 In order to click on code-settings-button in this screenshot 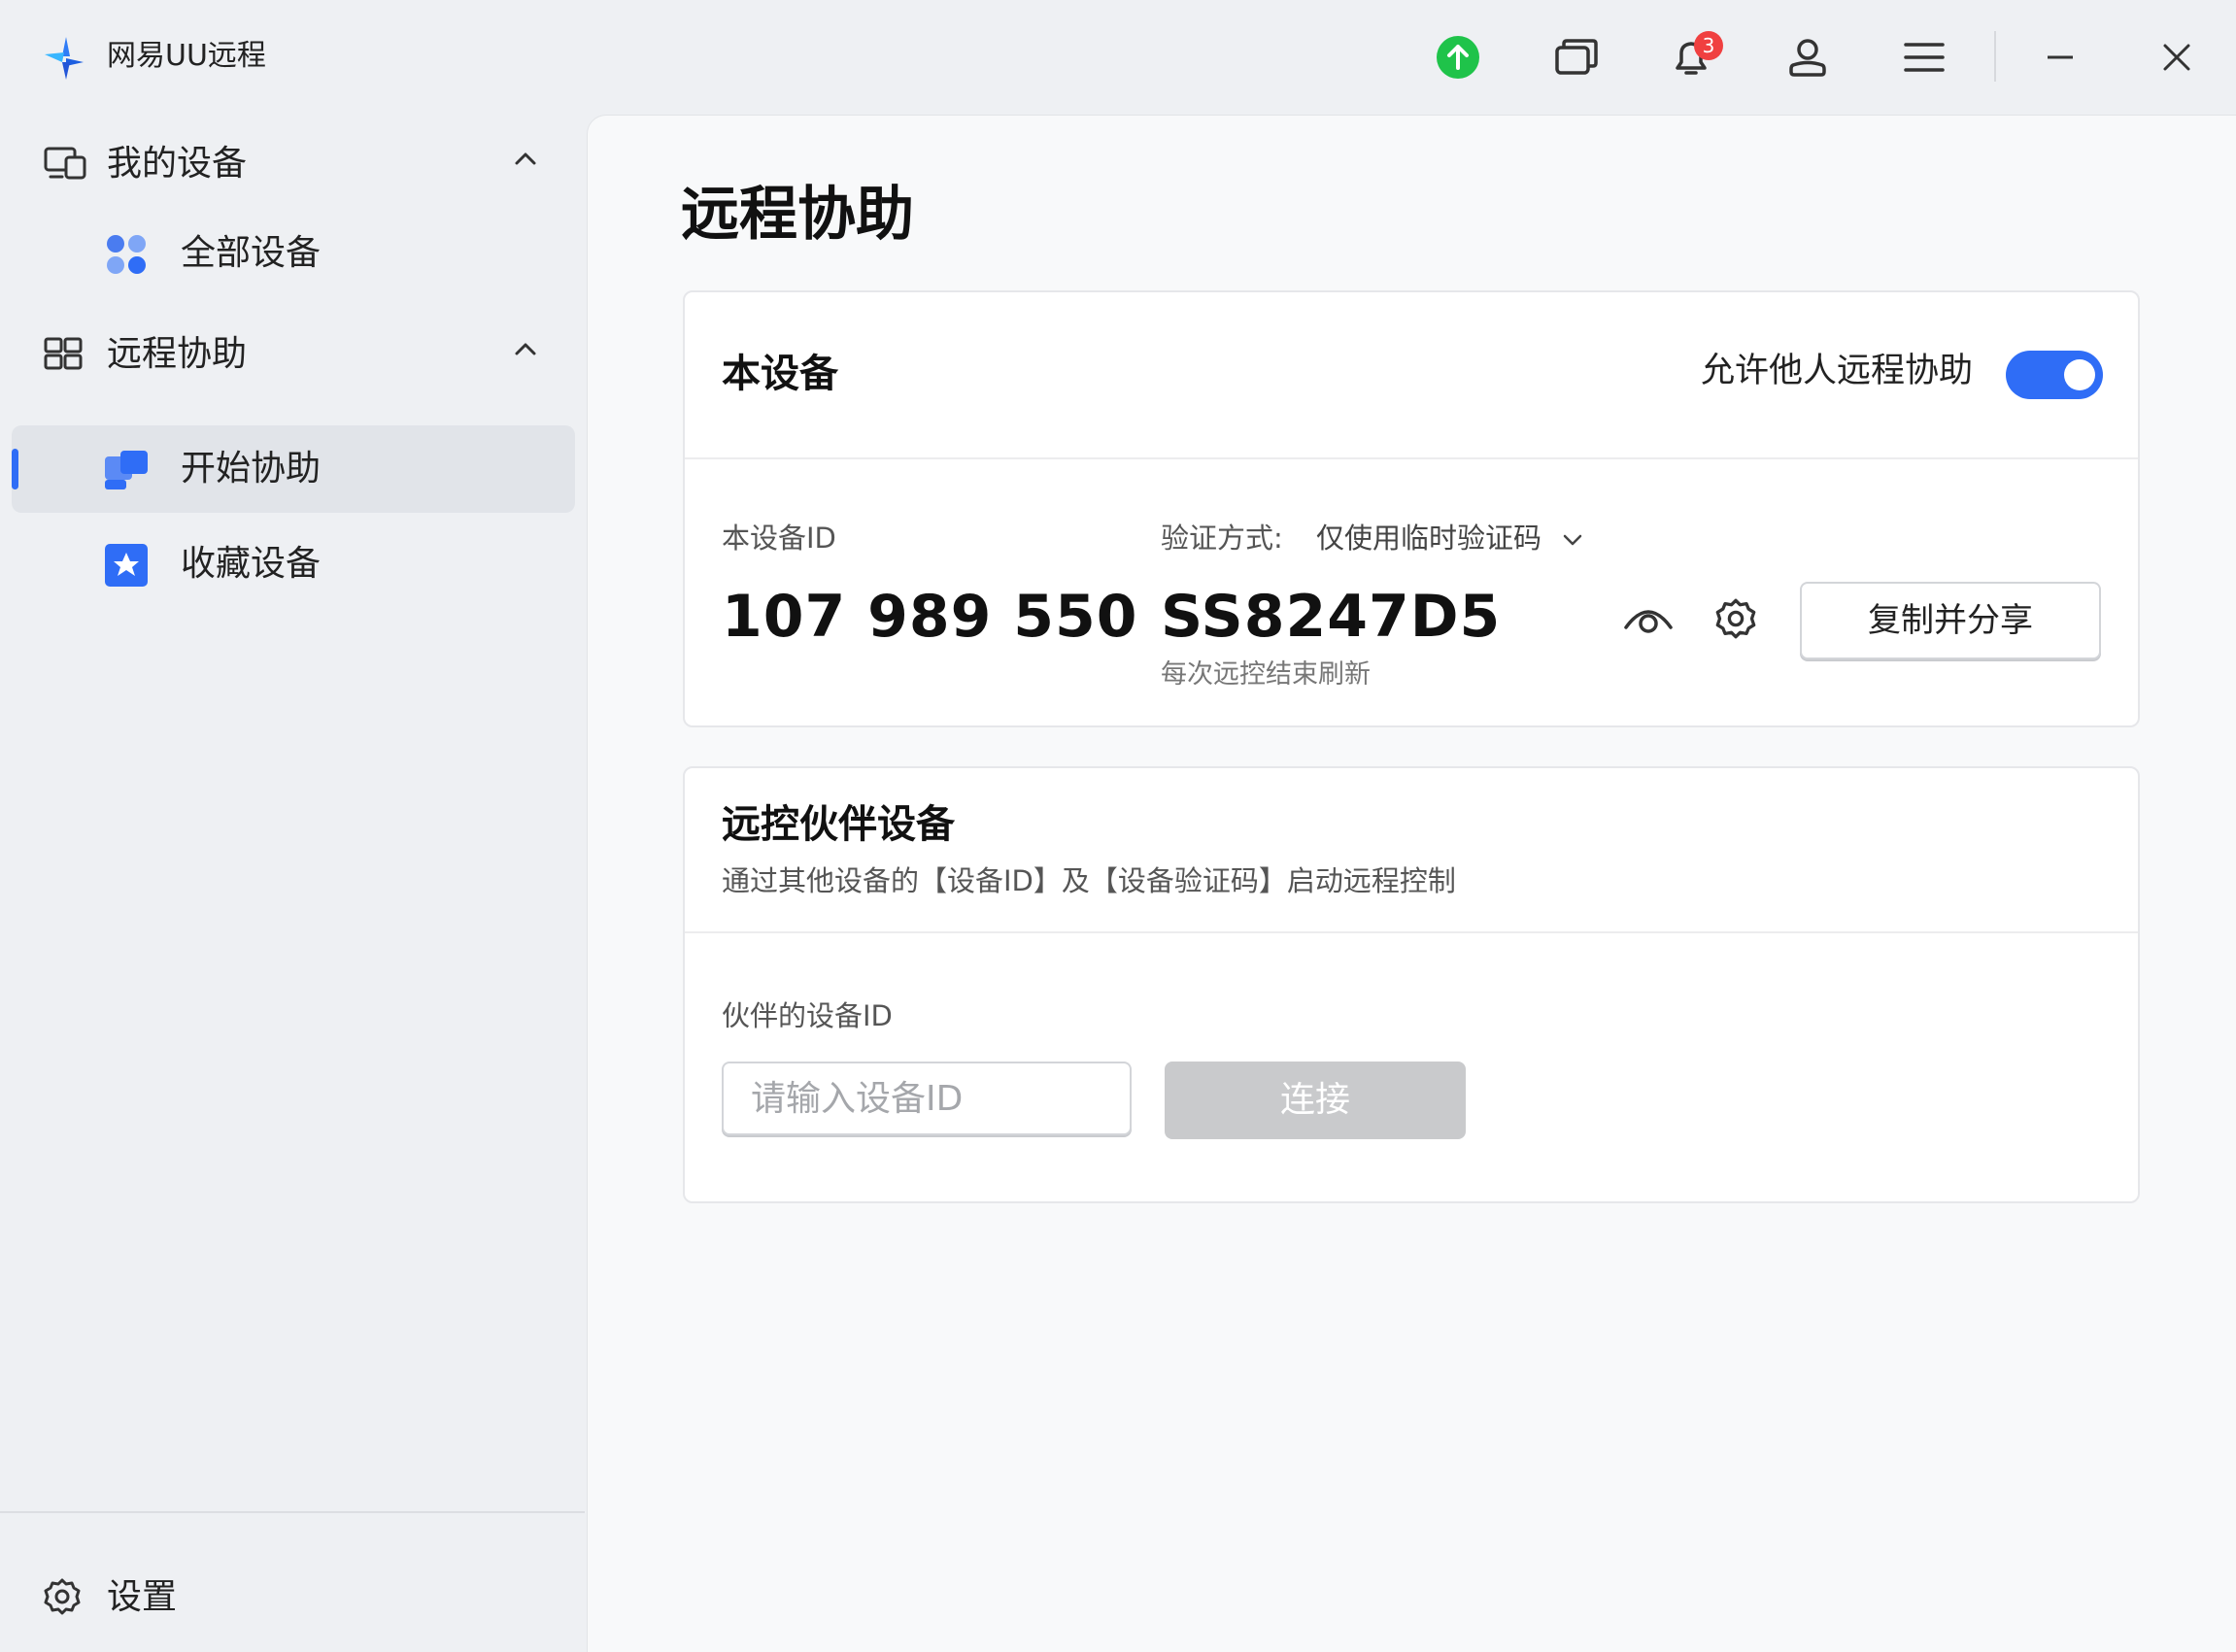, I will do `click(1736, 619)`.